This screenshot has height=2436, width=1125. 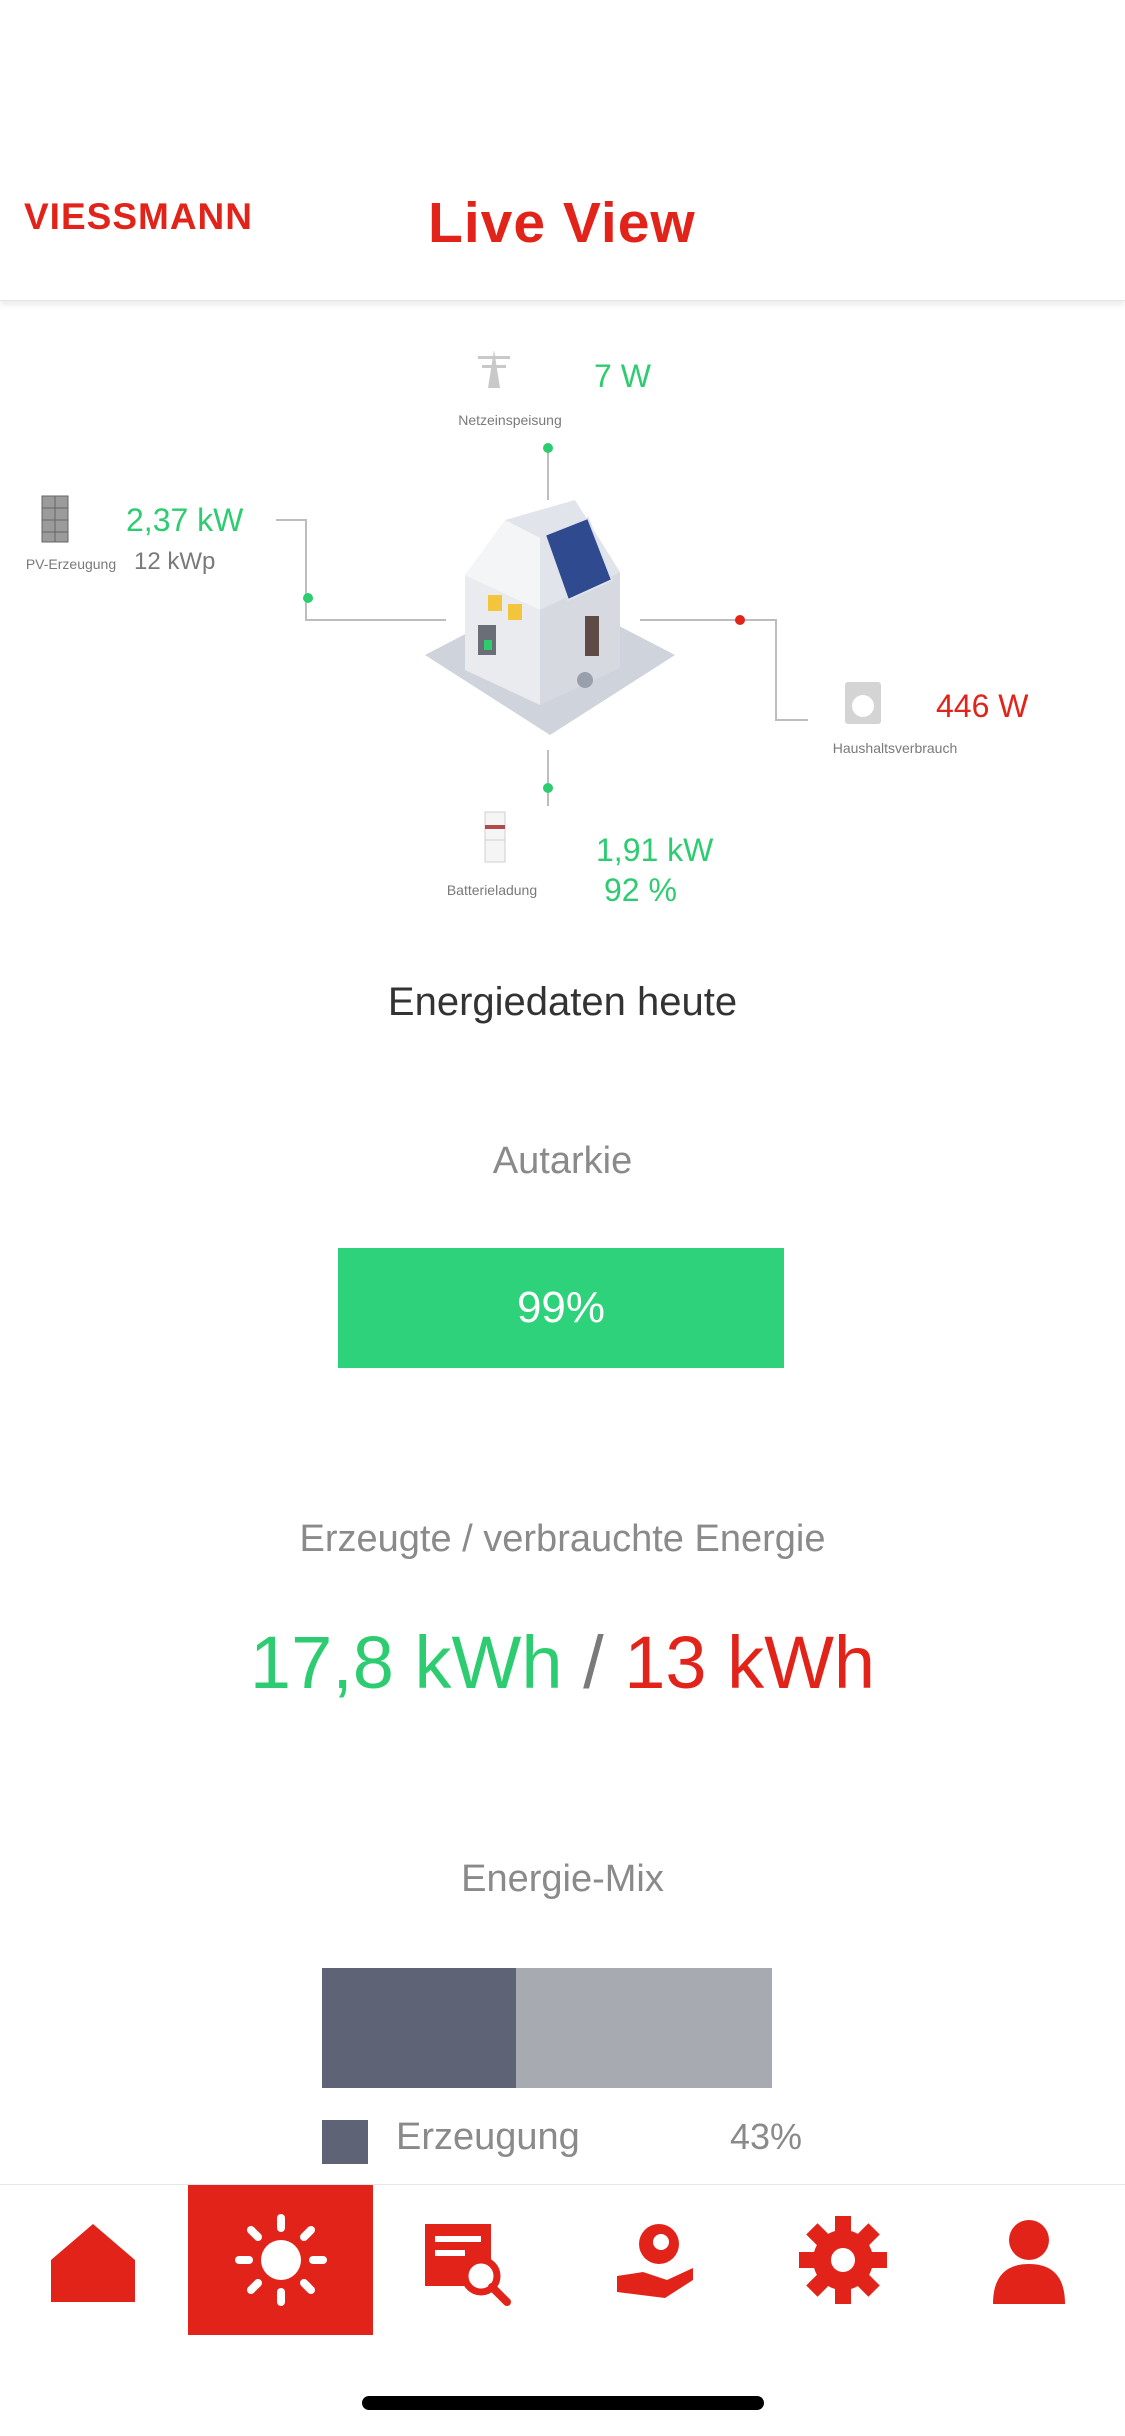 I want to click on autarkie-bar: 99%, so click(x=561, y=1308).